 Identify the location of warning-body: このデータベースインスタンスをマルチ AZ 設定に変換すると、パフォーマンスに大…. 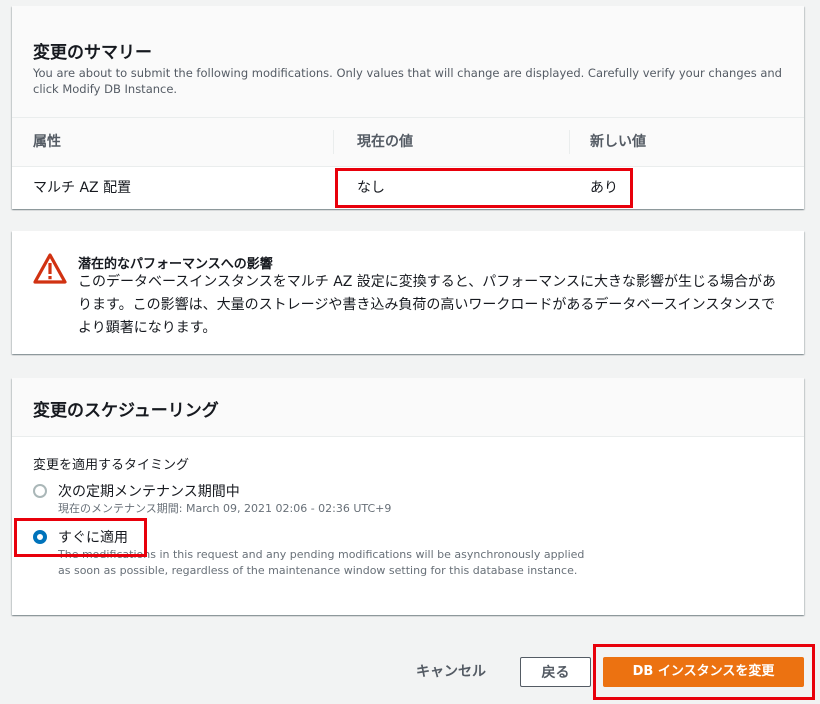
(427, 305).